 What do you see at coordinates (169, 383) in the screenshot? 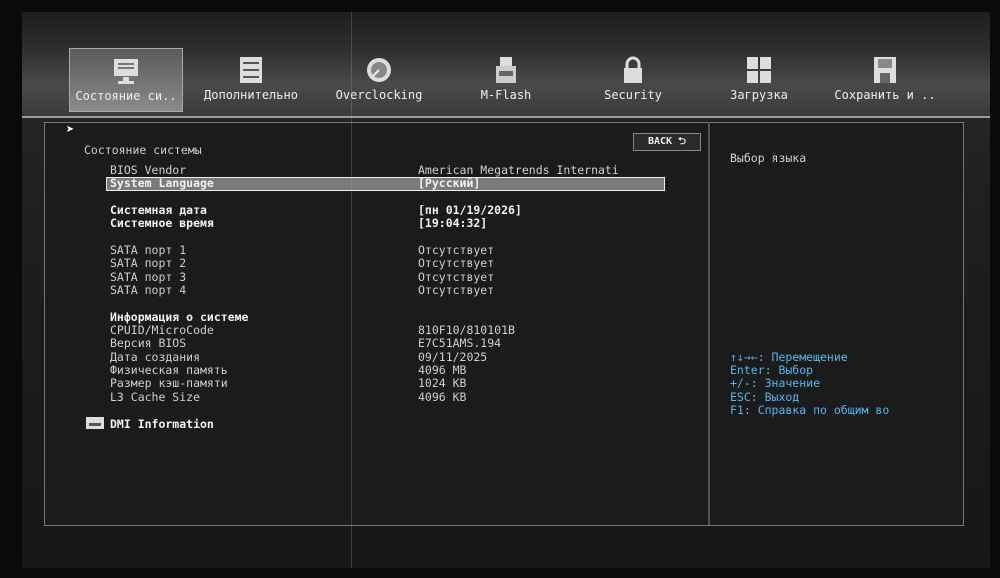
I see `row-label: Размер кэш-памяти` at bounding box center [169, 383].